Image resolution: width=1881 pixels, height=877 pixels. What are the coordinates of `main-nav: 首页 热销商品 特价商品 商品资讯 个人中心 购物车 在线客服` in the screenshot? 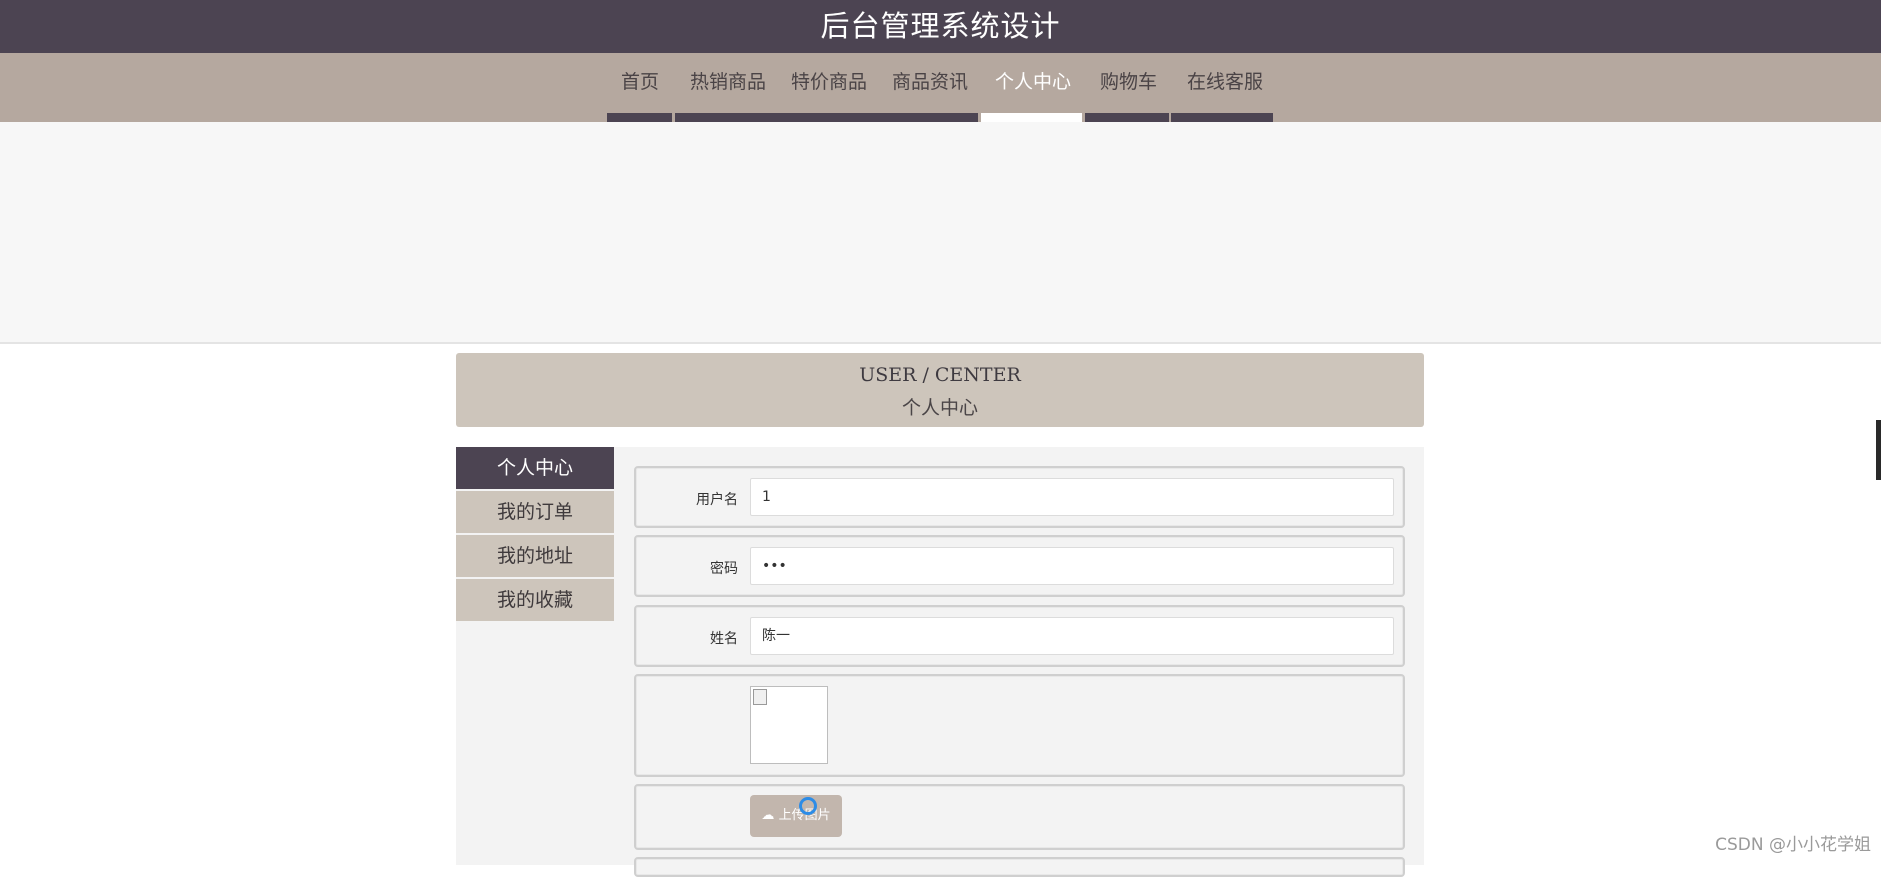 It's located at (940, 87).